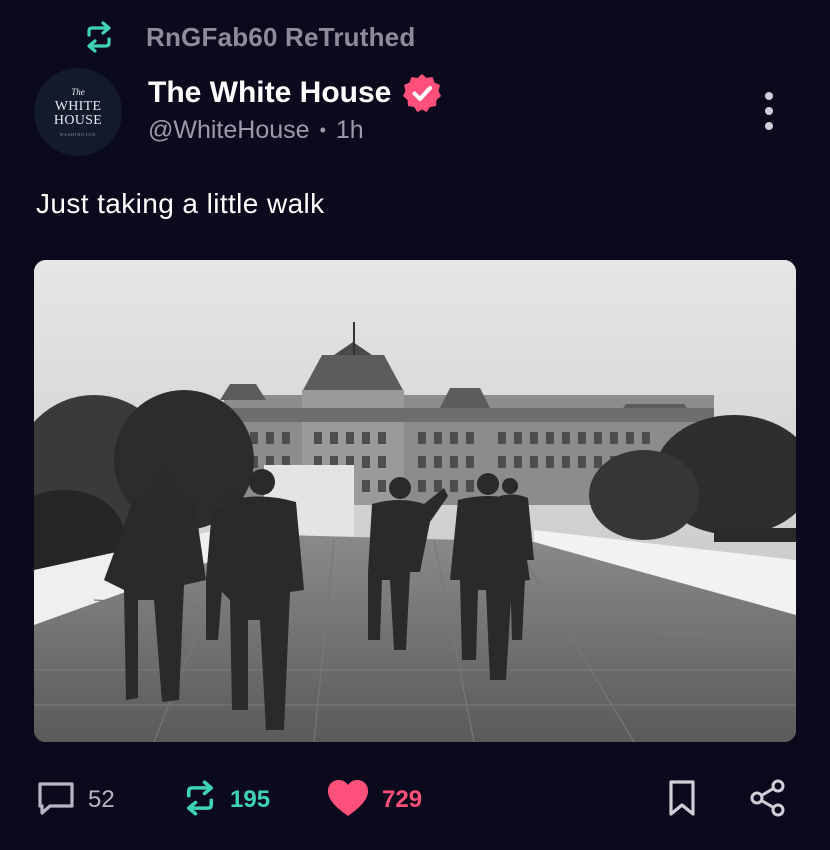  Describe the element at coordinates (229, 130) in the screenshot. I see `handle: @WhiteHouse` at that location.